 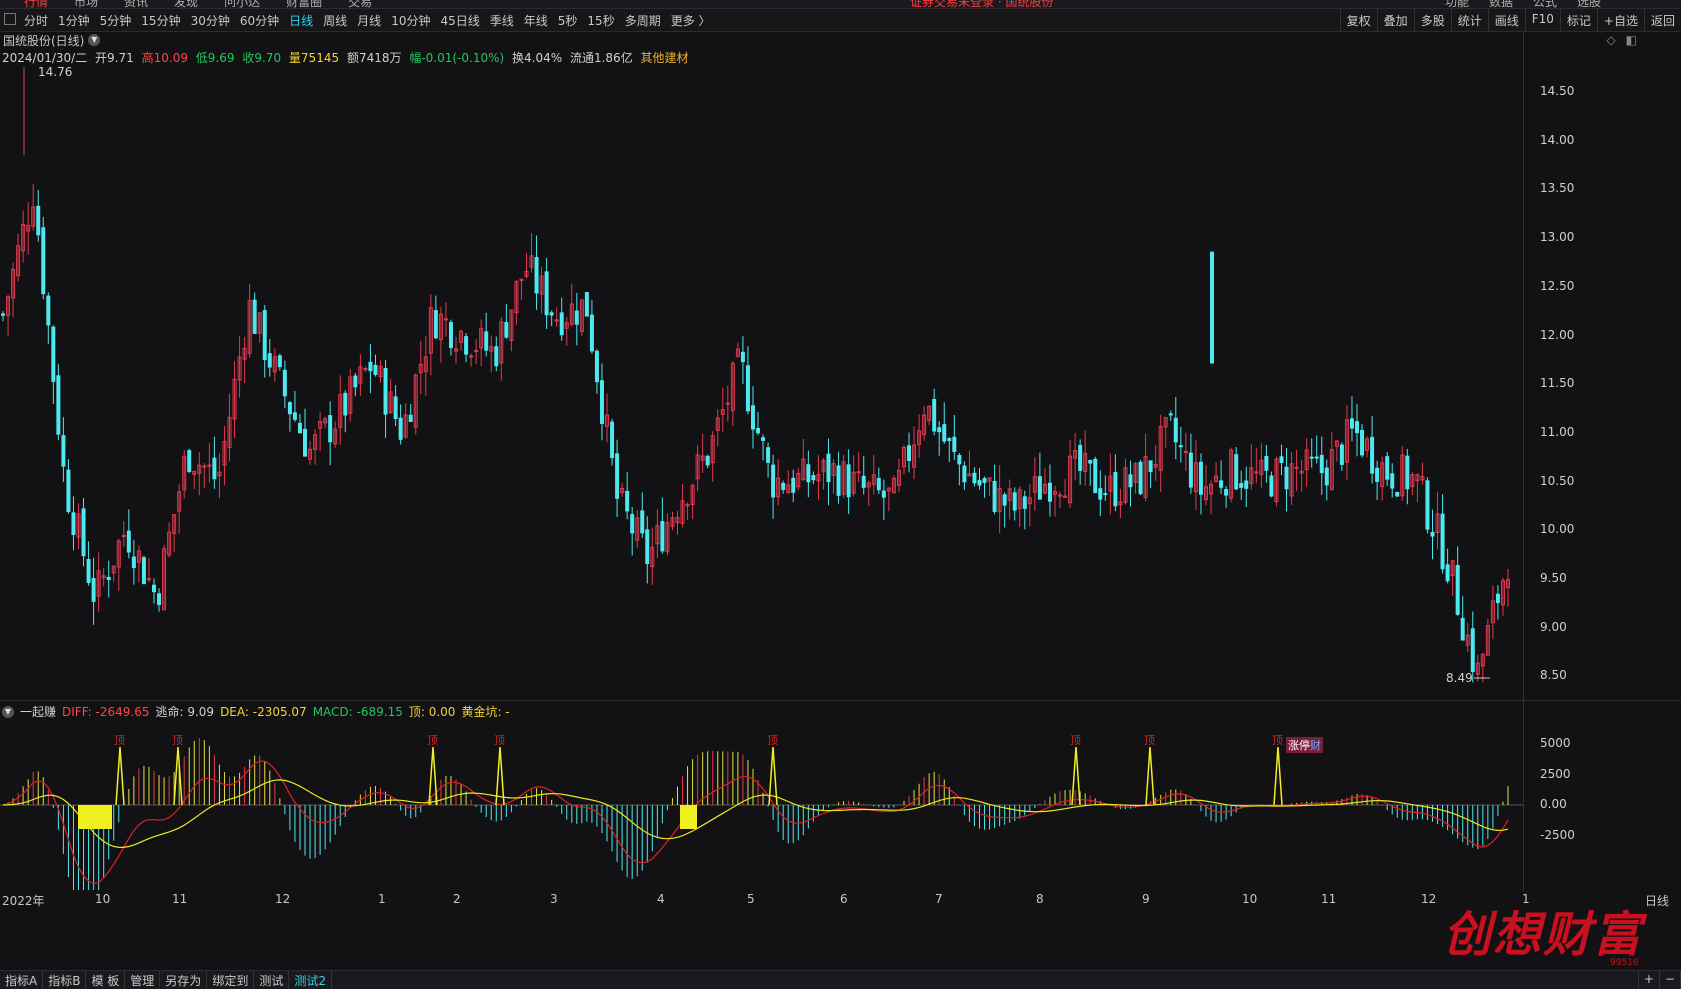 I want to click on period-tab: 周线, so click(x=335, y=20).